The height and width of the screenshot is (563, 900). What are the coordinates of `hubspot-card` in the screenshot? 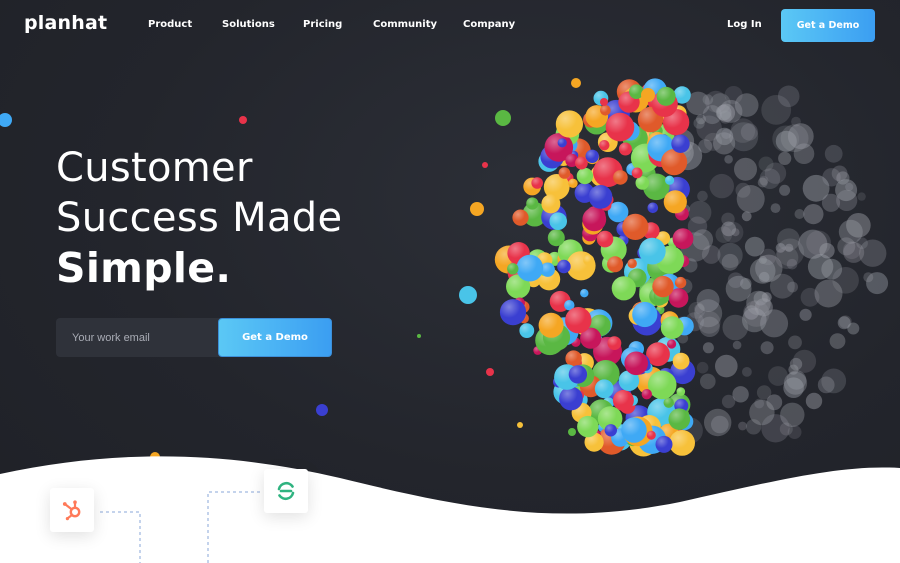 It's located at (72, 510).